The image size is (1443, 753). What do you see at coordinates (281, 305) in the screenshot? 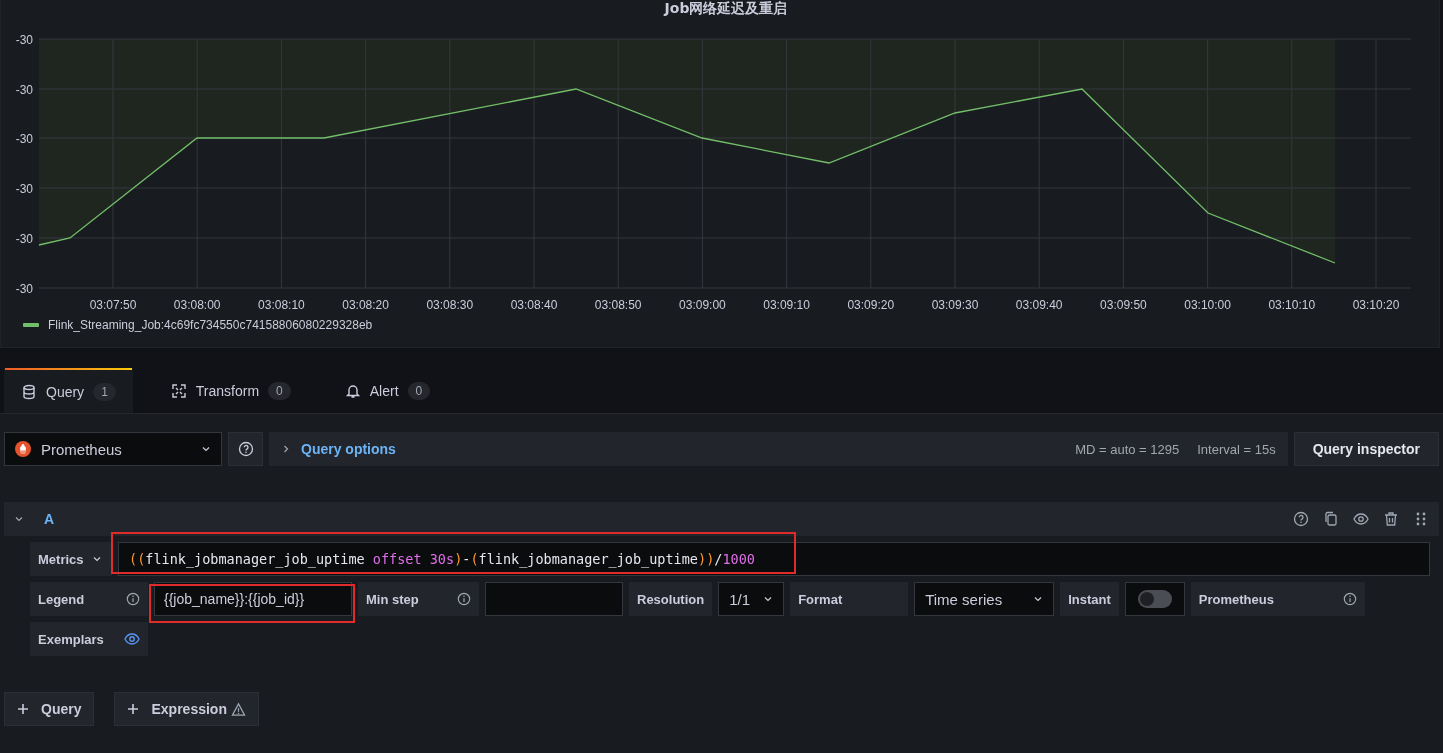
I see `x-axis-label: 03:08:10` at bounding box center [281, 305].